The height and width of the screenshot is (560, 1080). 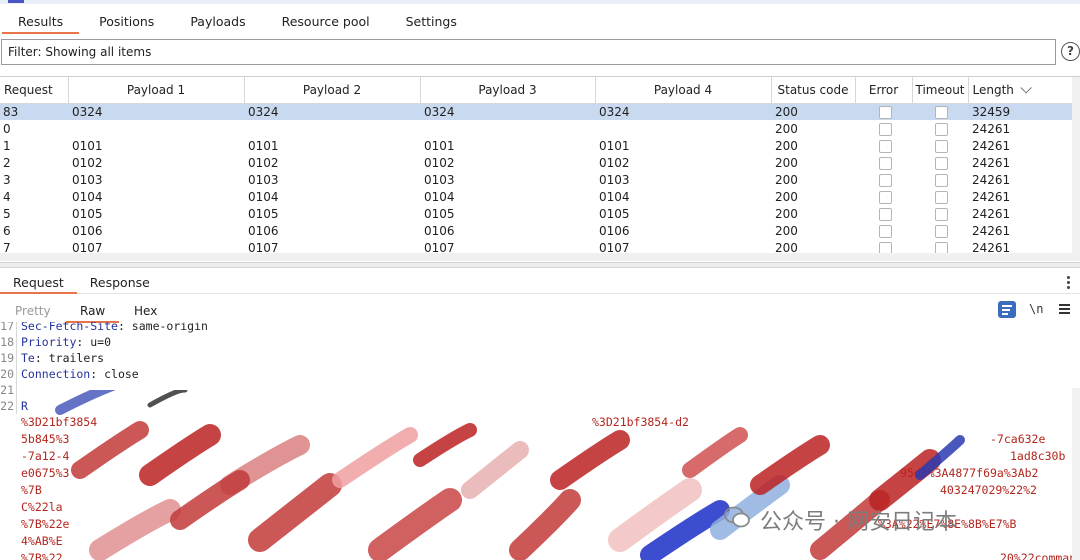 I want to click on cell-payload-1: 0324, so click(x=156, y=111).